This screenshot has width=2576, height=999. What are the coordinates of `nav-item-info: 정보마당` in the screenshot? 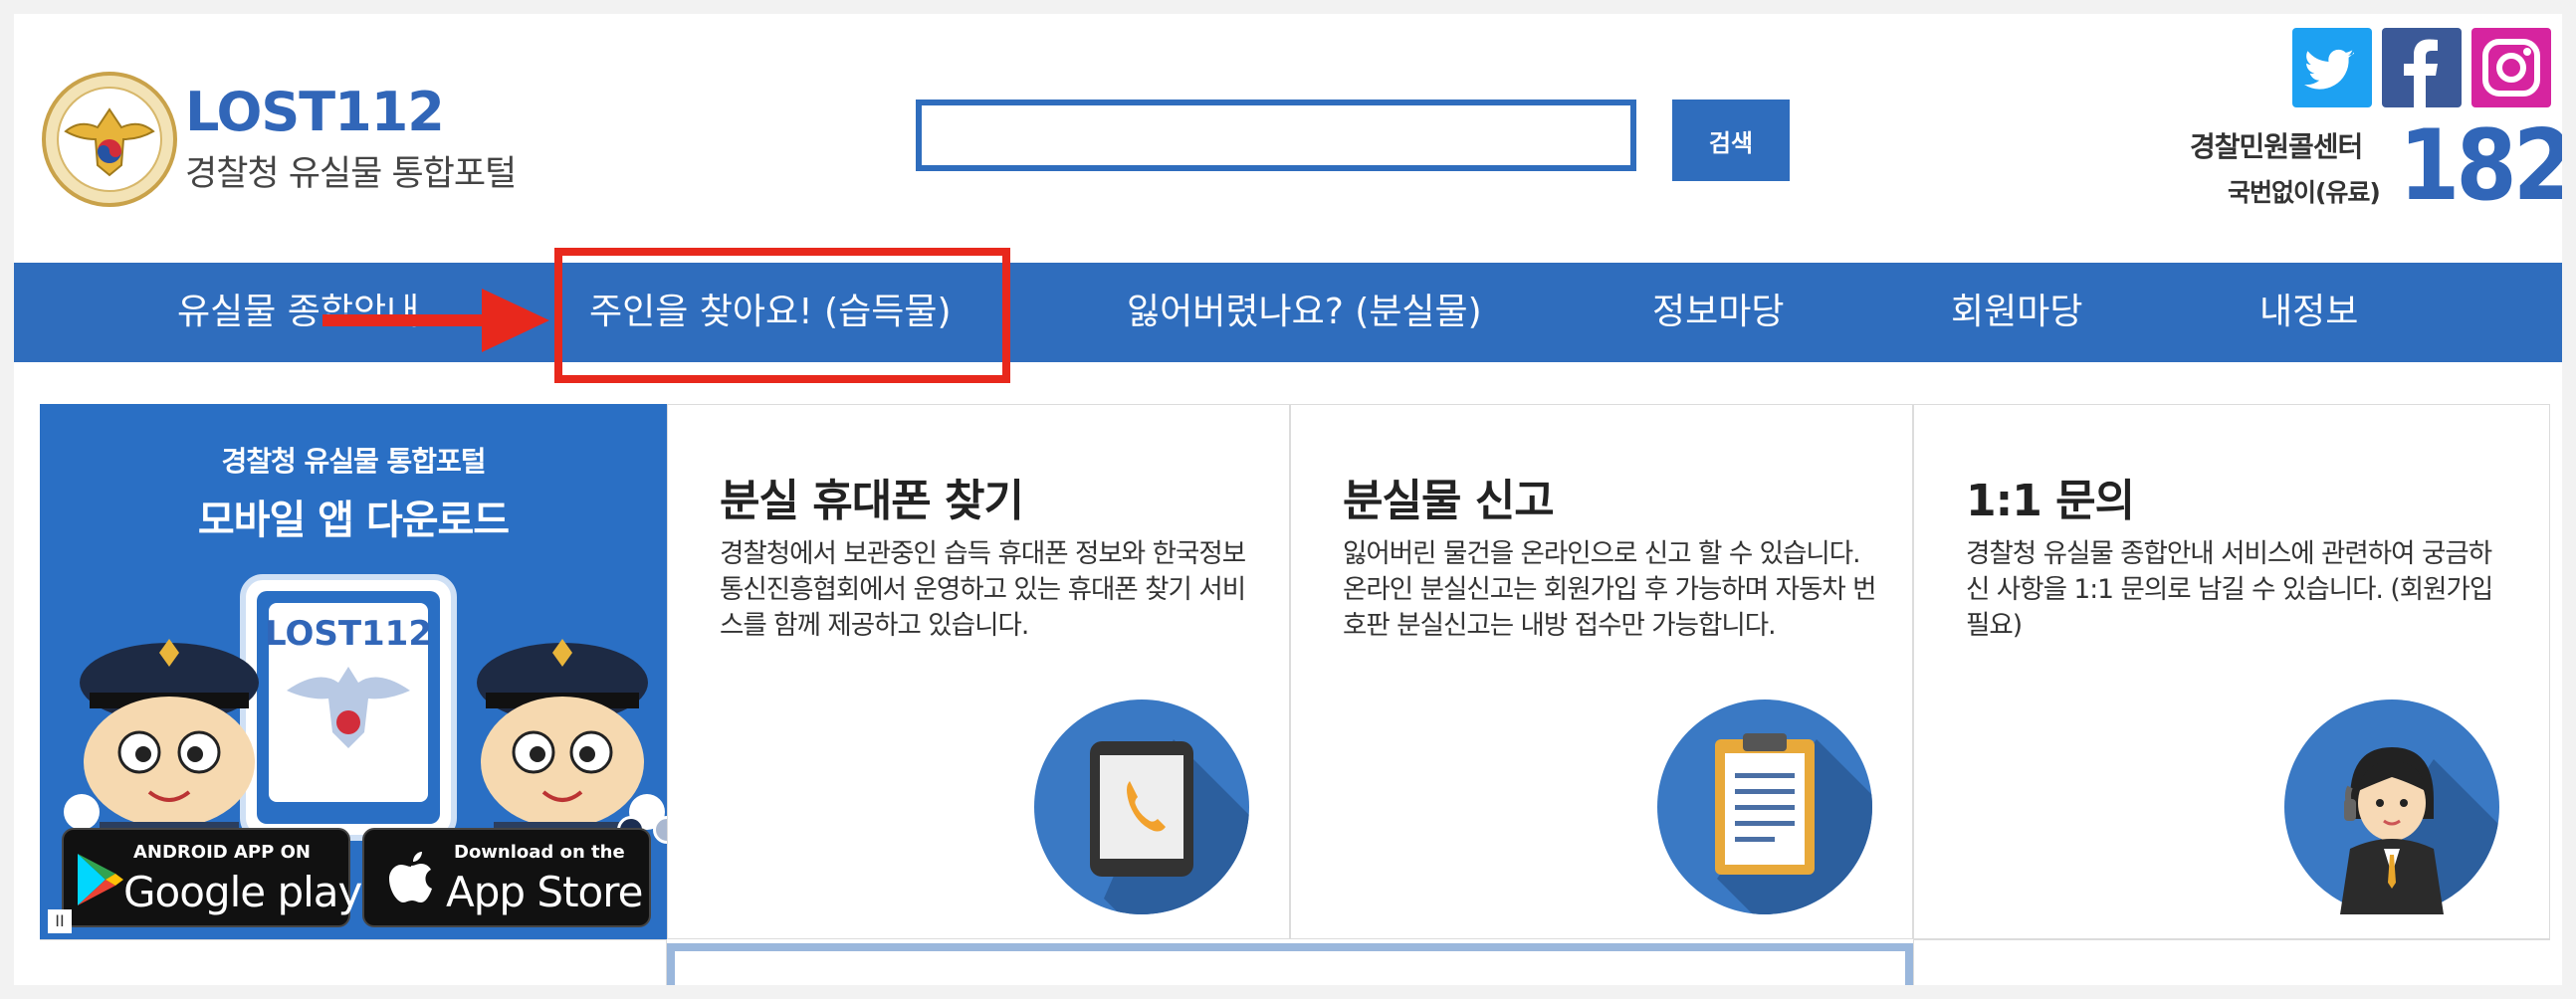 It's located at (1718, 312).